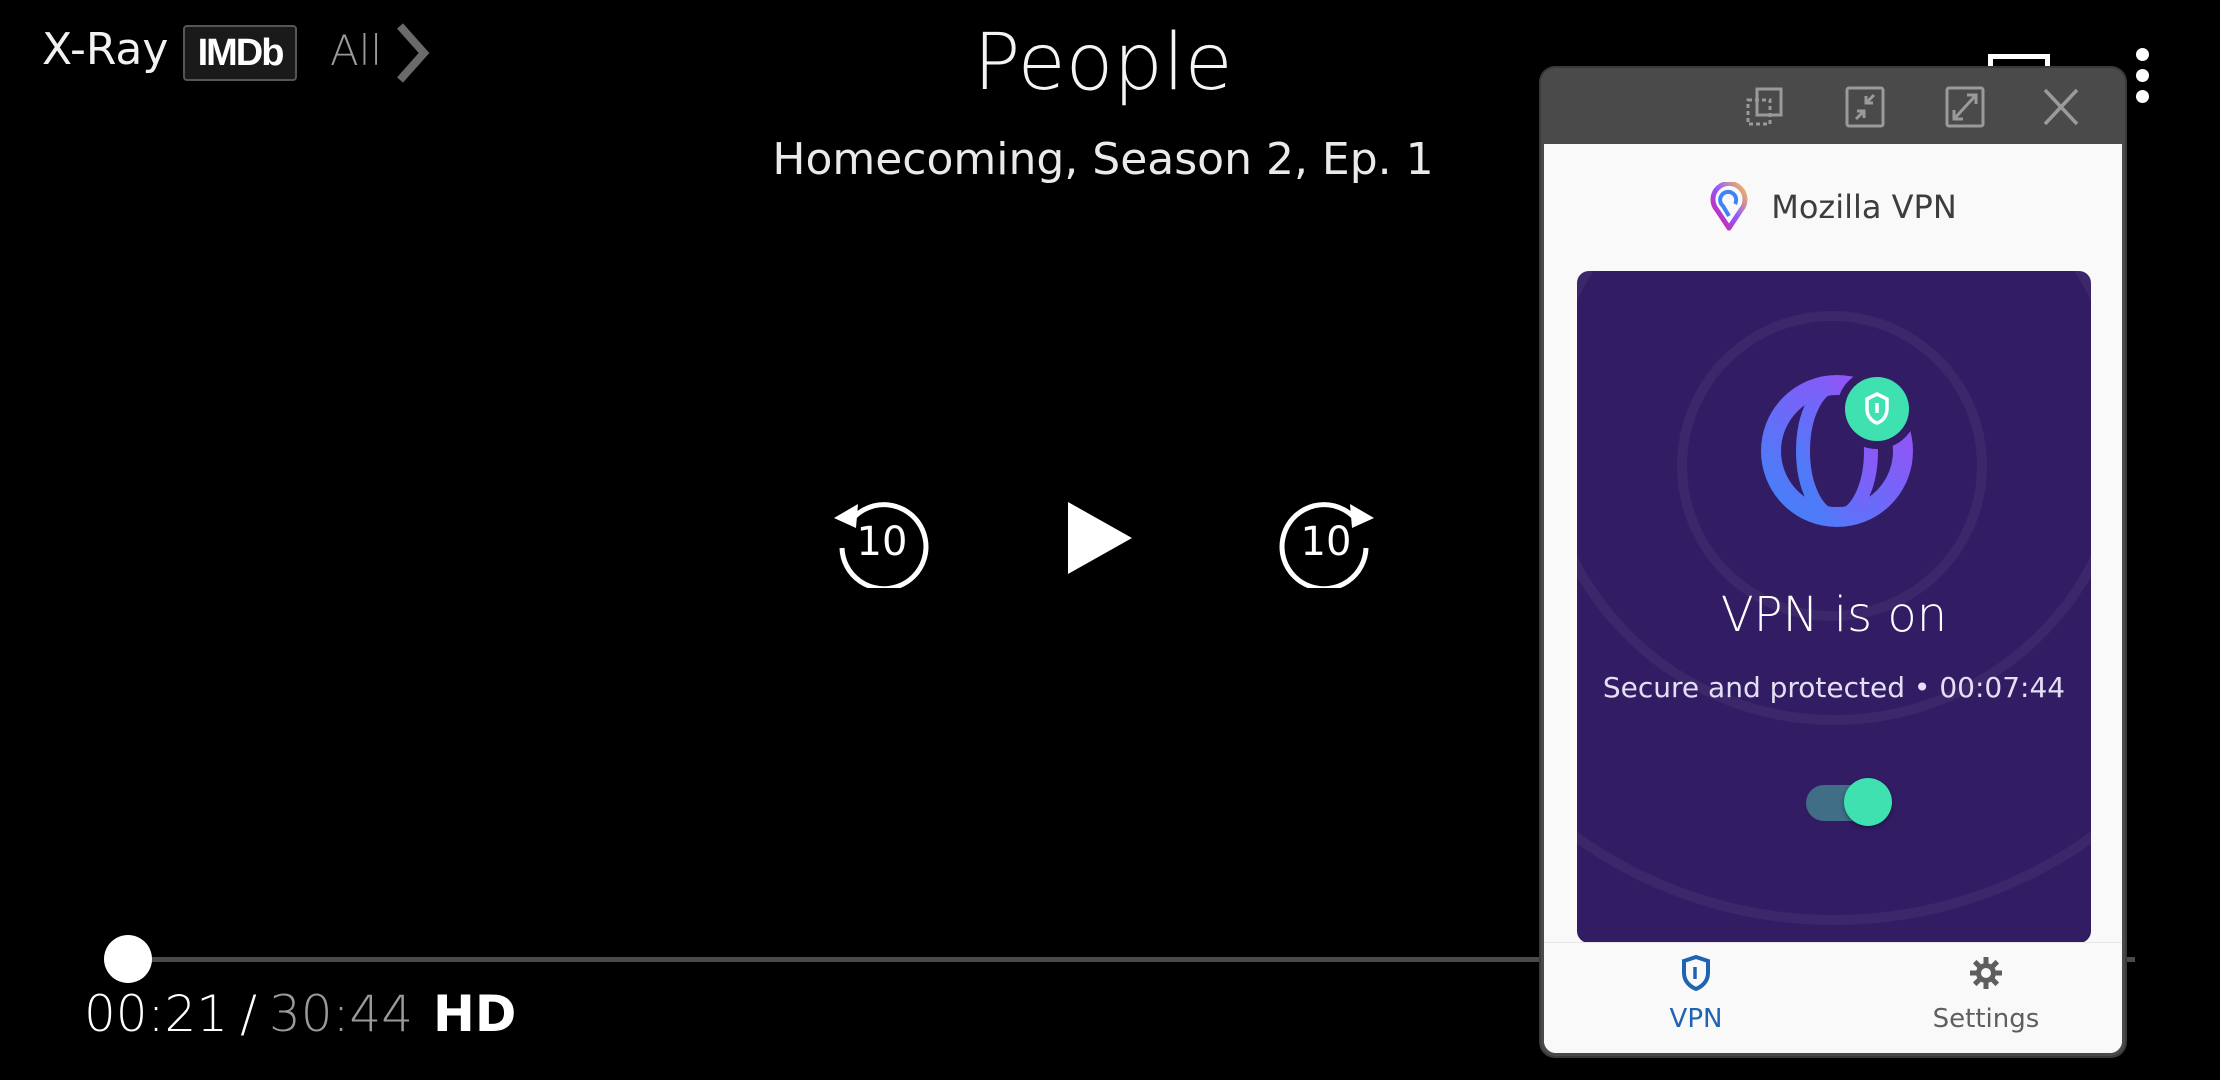 The height and width of the screenshot is (1080, 2220). Describe the element at coordinates (2143, 79) in the screenshot. I see `more-options-icon` at that location.